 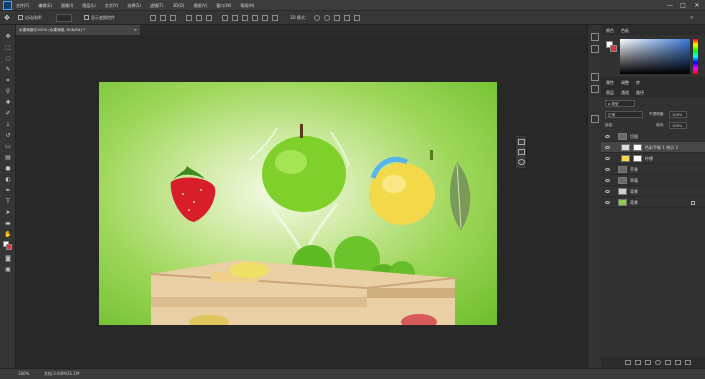 I want to click on align-top-icon, so click(x=153, y=18).